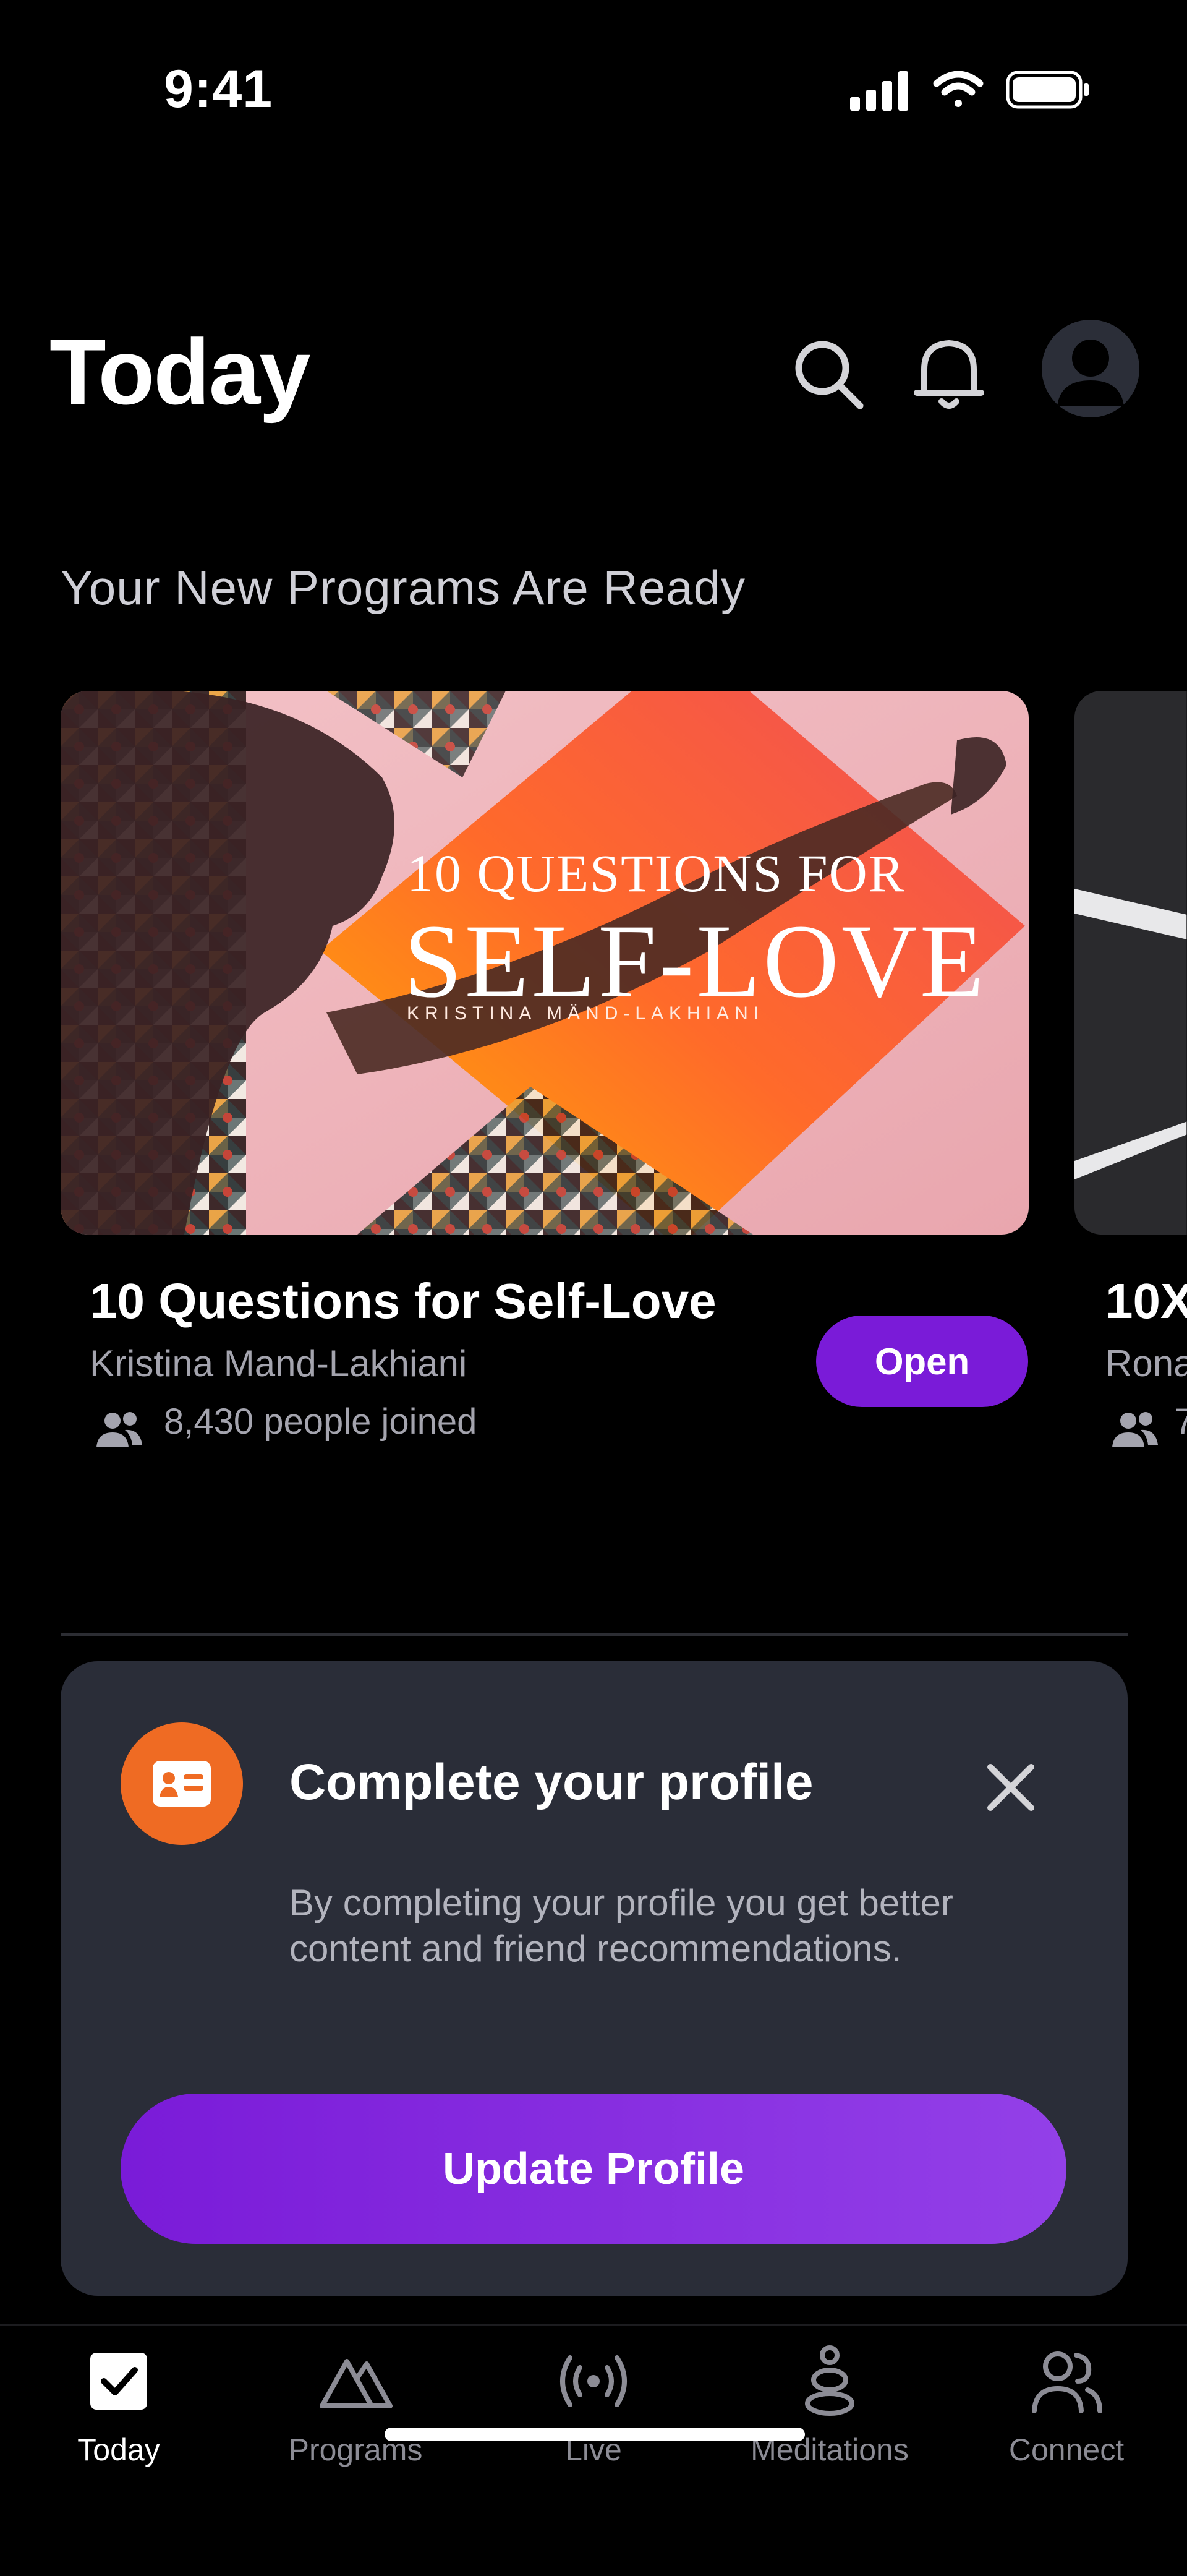  What do you see at coordinates (357, 2383) in the screenshot?
I see `mountain-icon` at bounding box center [357, 2383].